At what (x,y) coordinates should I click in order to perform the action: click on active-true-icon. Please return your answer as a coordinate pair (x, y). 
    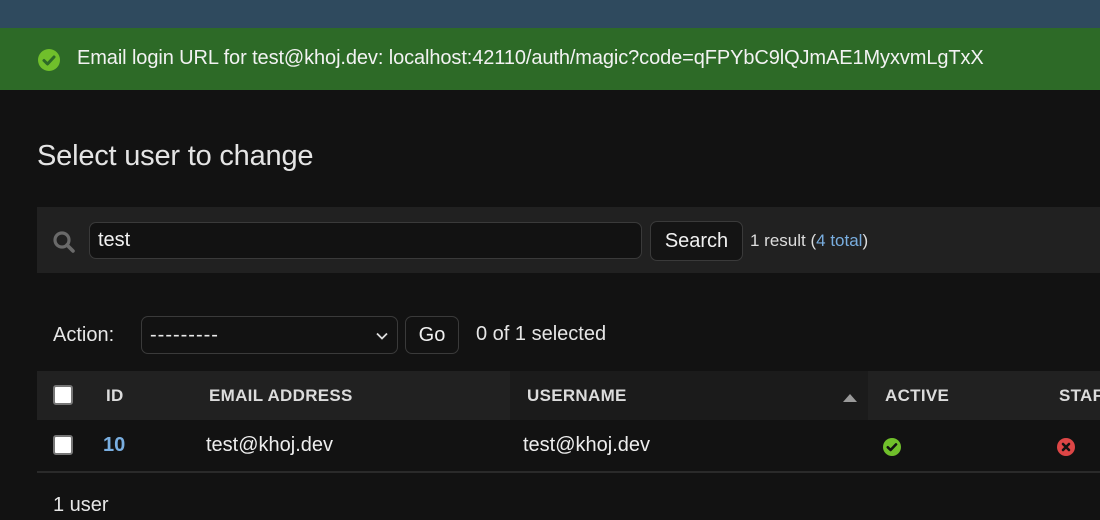
    Looking at the image, I should click on (892, 447).